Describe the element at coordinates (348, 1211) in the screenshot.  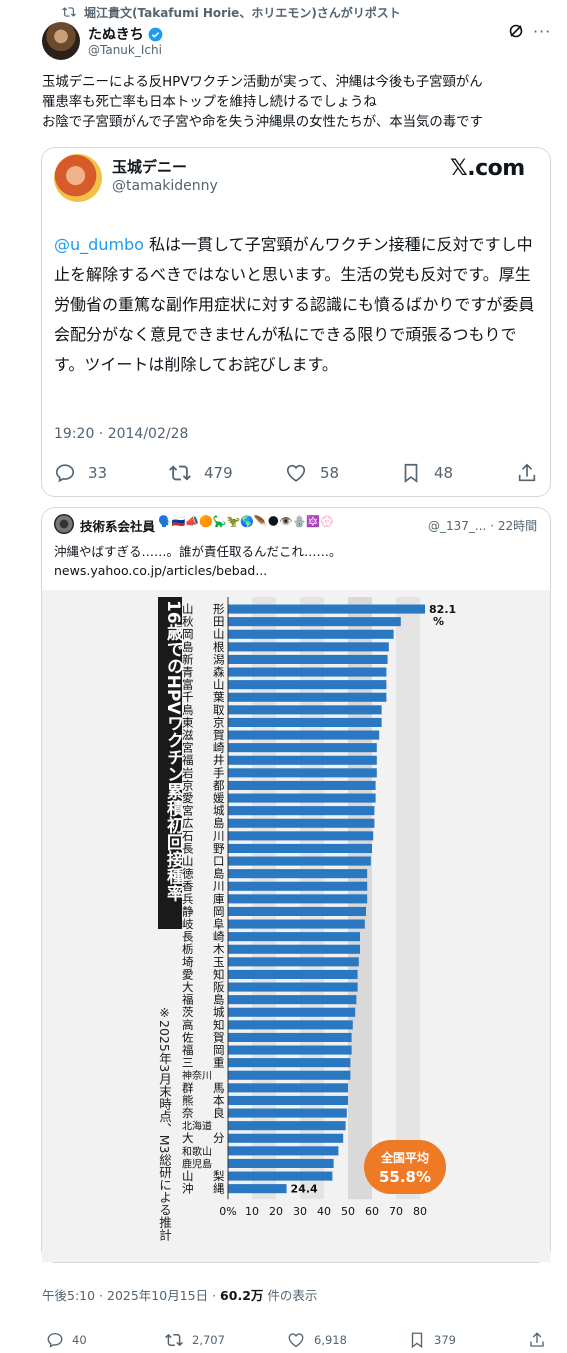
I see `x-tick-label: 50` at that location.